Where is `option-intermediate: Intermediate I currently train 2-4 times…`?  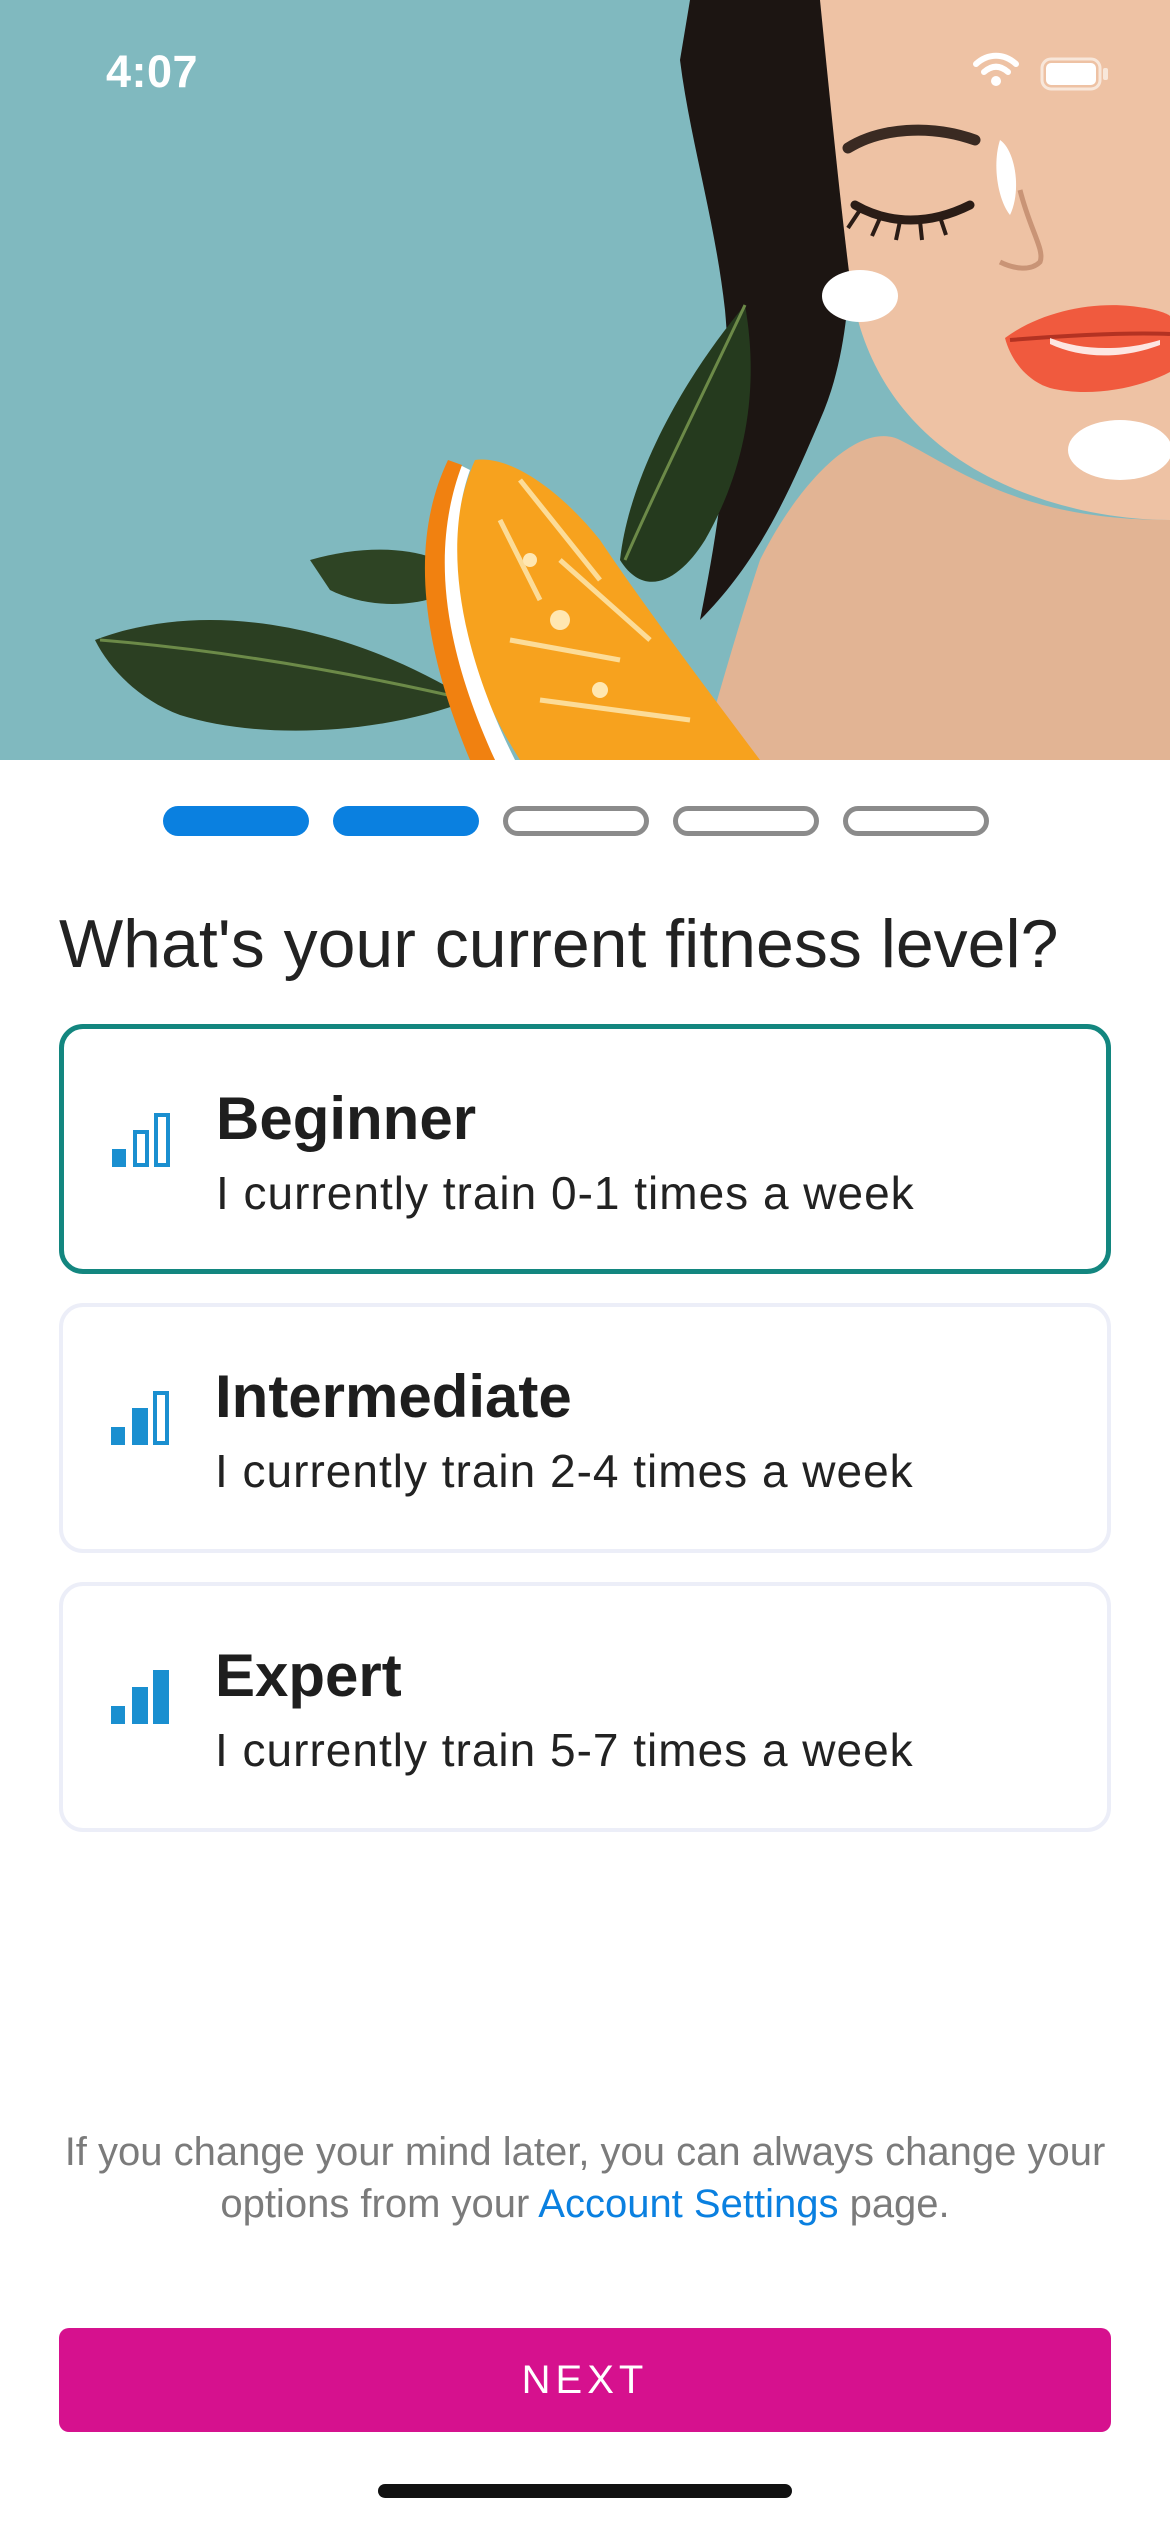
option-intermediate: Intermediate I currently train 2-4 times… is located at coordinates (585, 1428).